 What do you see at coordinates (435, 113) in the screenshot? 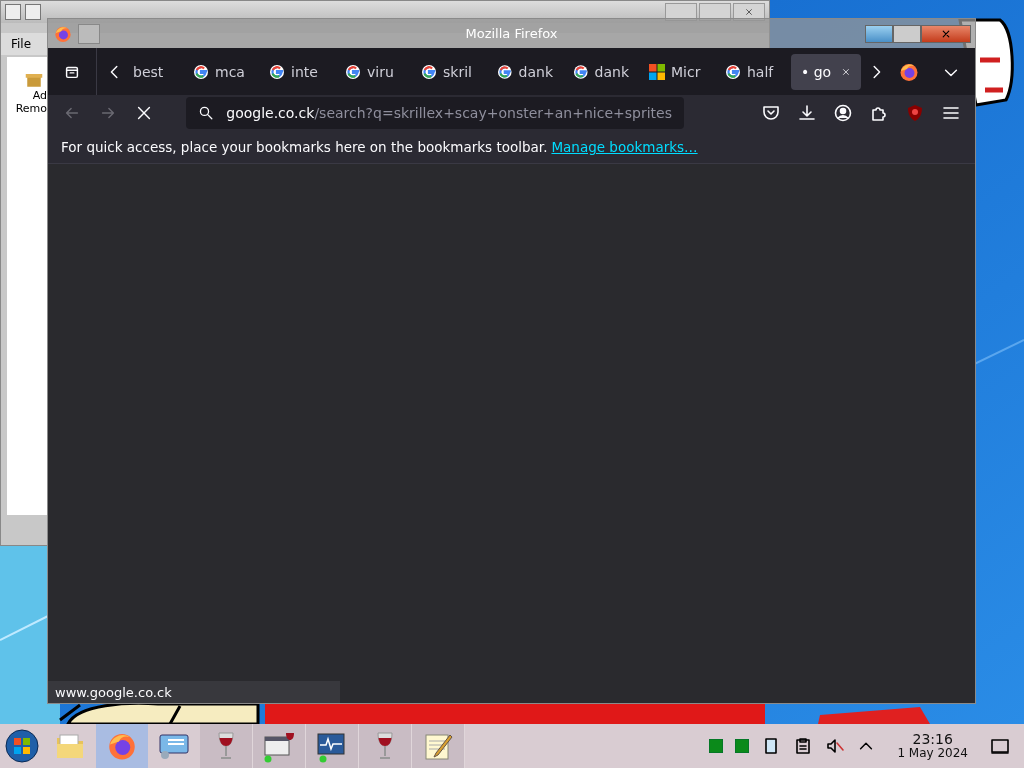
I see `address-bar: google.co.ck/search?q=skrillex+scay+onster+an+nice+sprites` at bounding box center [435, 113].